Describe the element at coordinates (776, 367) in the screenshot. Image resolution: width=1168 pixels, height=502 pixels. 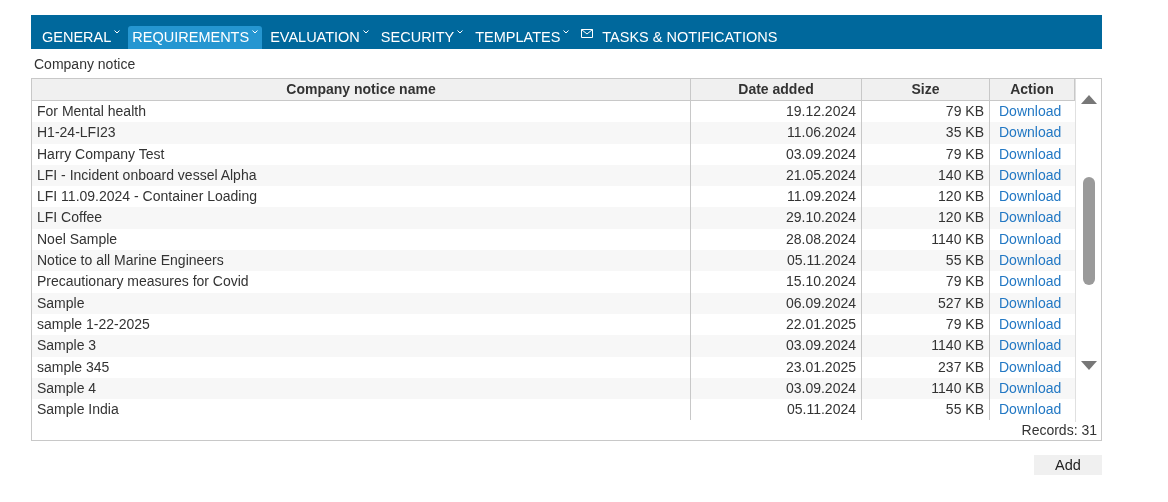
I see `table-cell: 23.01.2025` at that location.